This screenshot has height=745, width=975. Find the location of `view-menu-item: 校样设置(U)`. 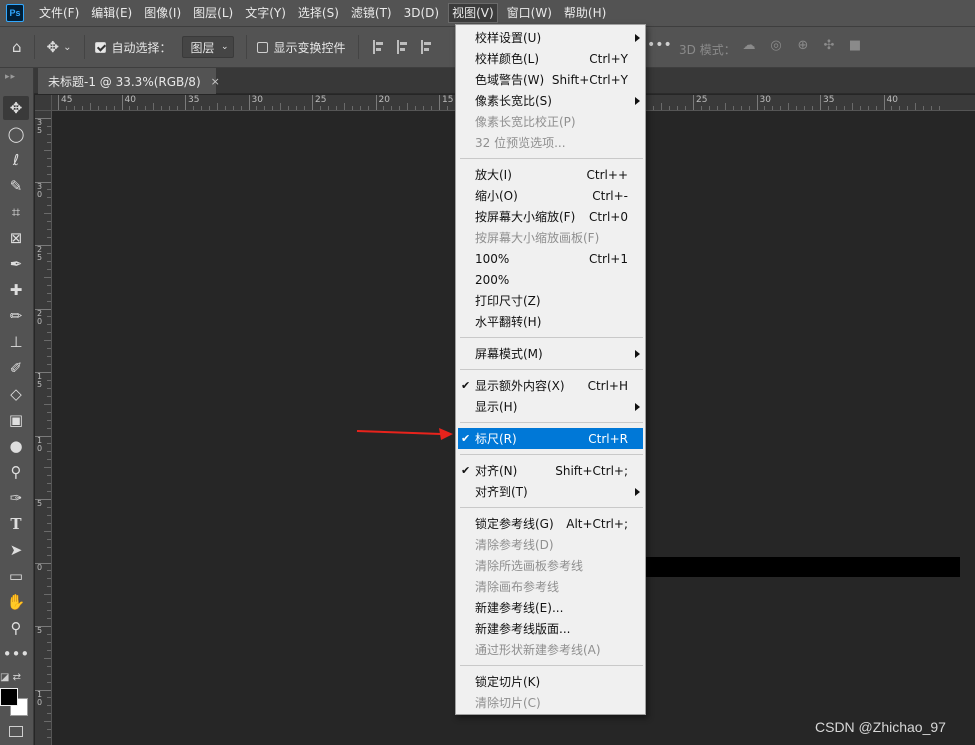

view-menu-item: 校样设置(U) is located at coordinates (550, 37).